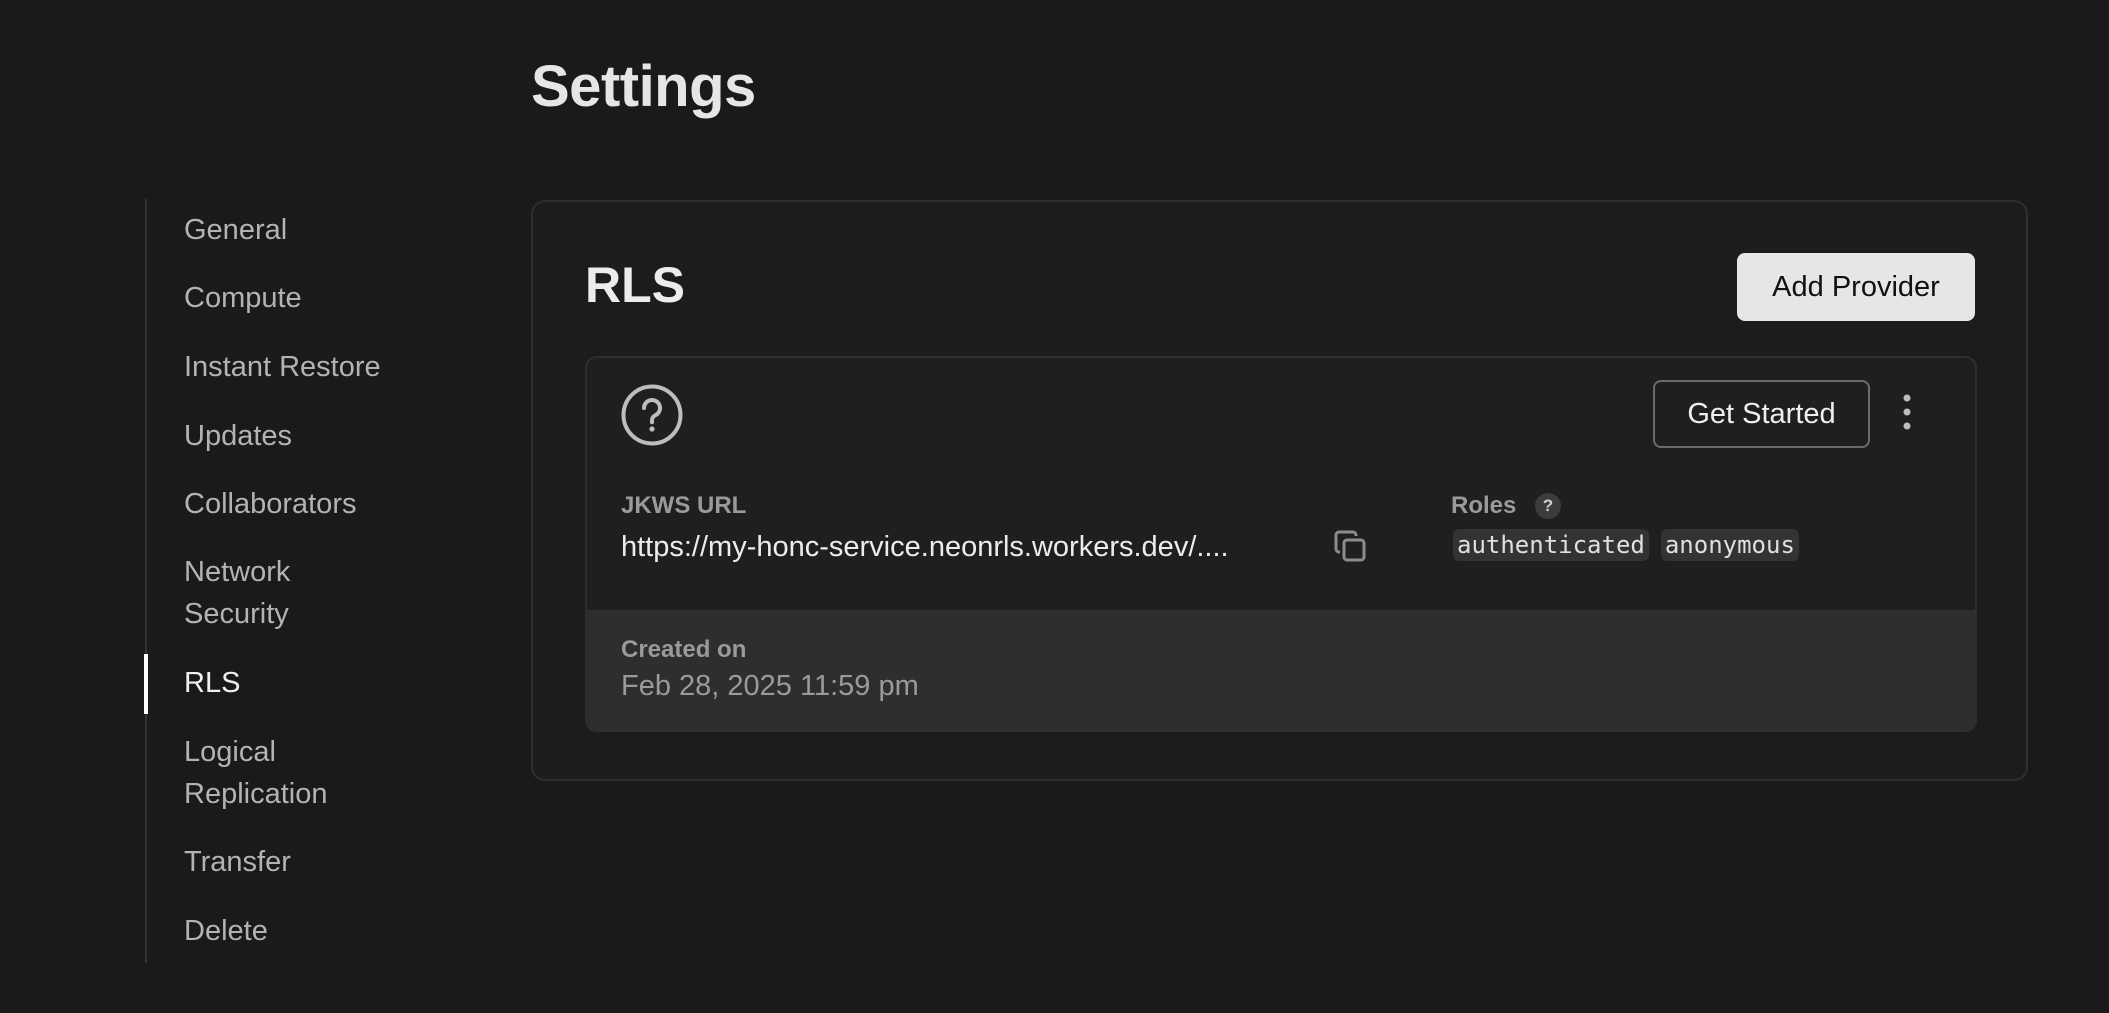  I want to click on page-title: Settings, so click(643, 87).